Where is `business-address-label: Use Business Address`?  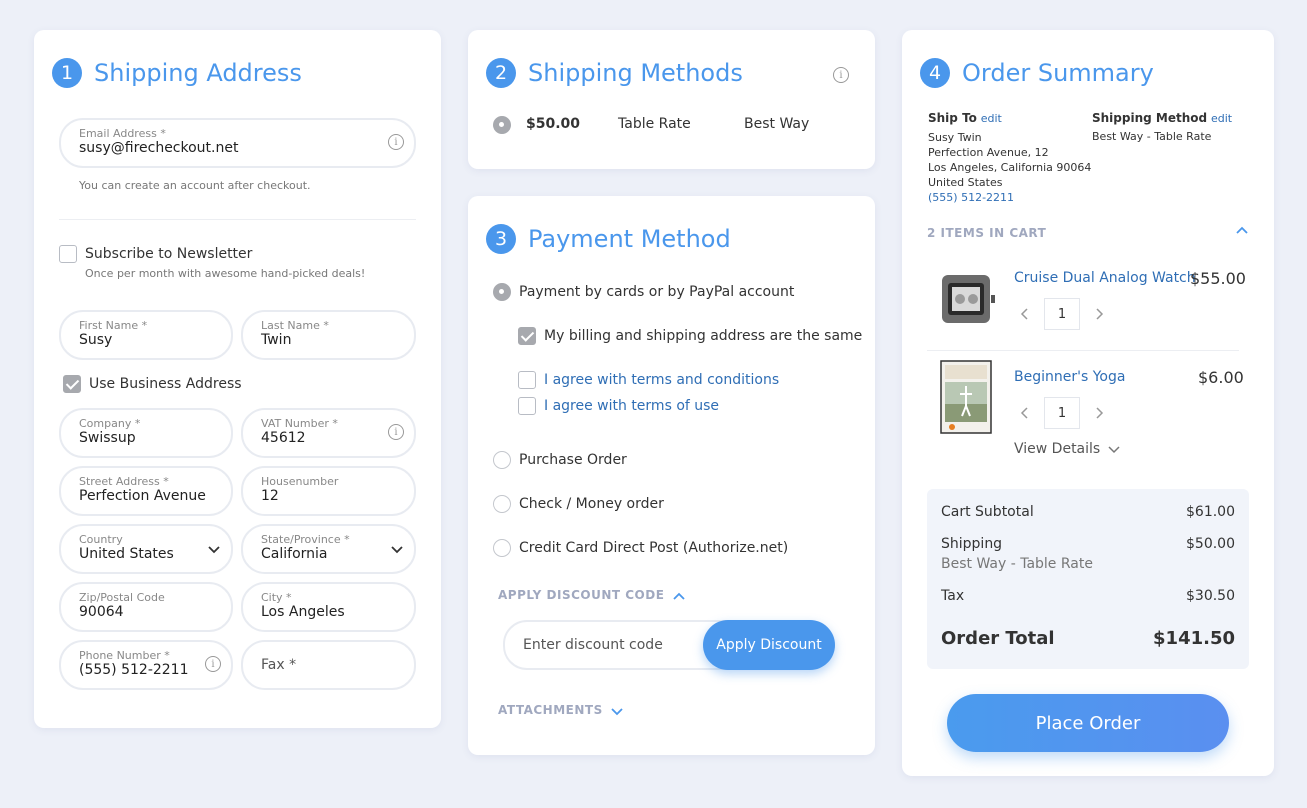
business-address-label: Use Business Address is located at coordinates (165, 384).